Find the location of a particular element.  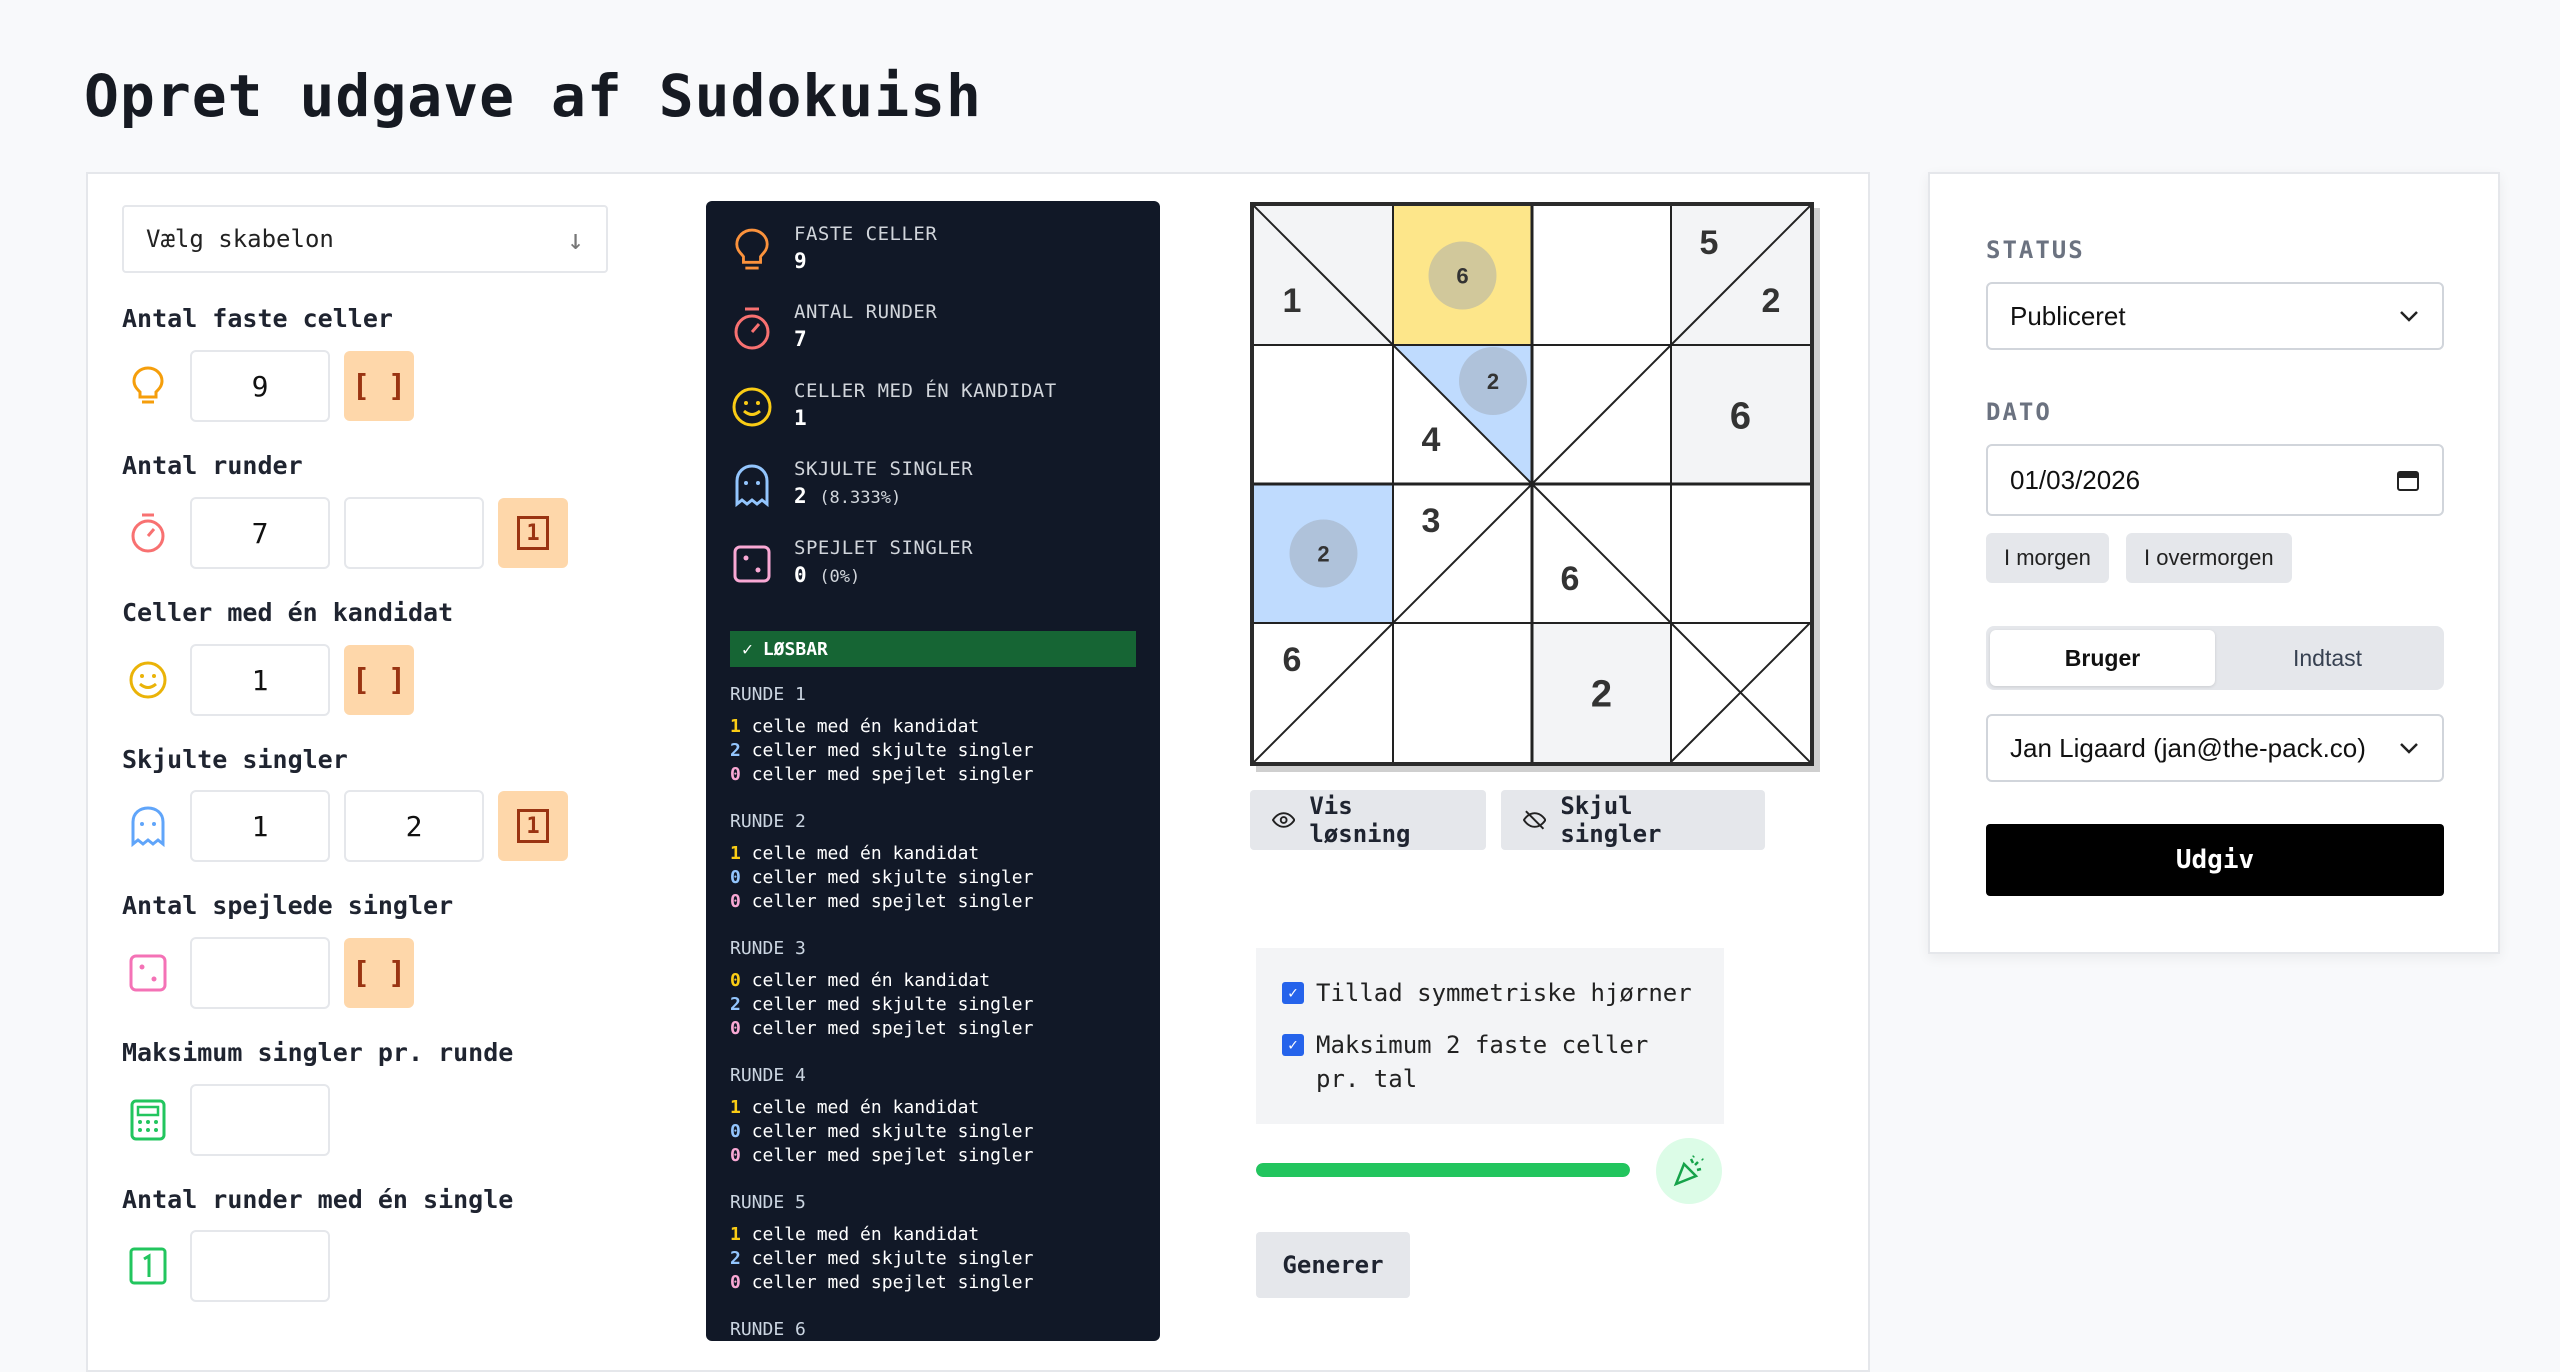

sudoku-grid-canvas: 1 6 5 2 2 4 6 2 3 6 6 2 is located at coordinates (1532, 484).